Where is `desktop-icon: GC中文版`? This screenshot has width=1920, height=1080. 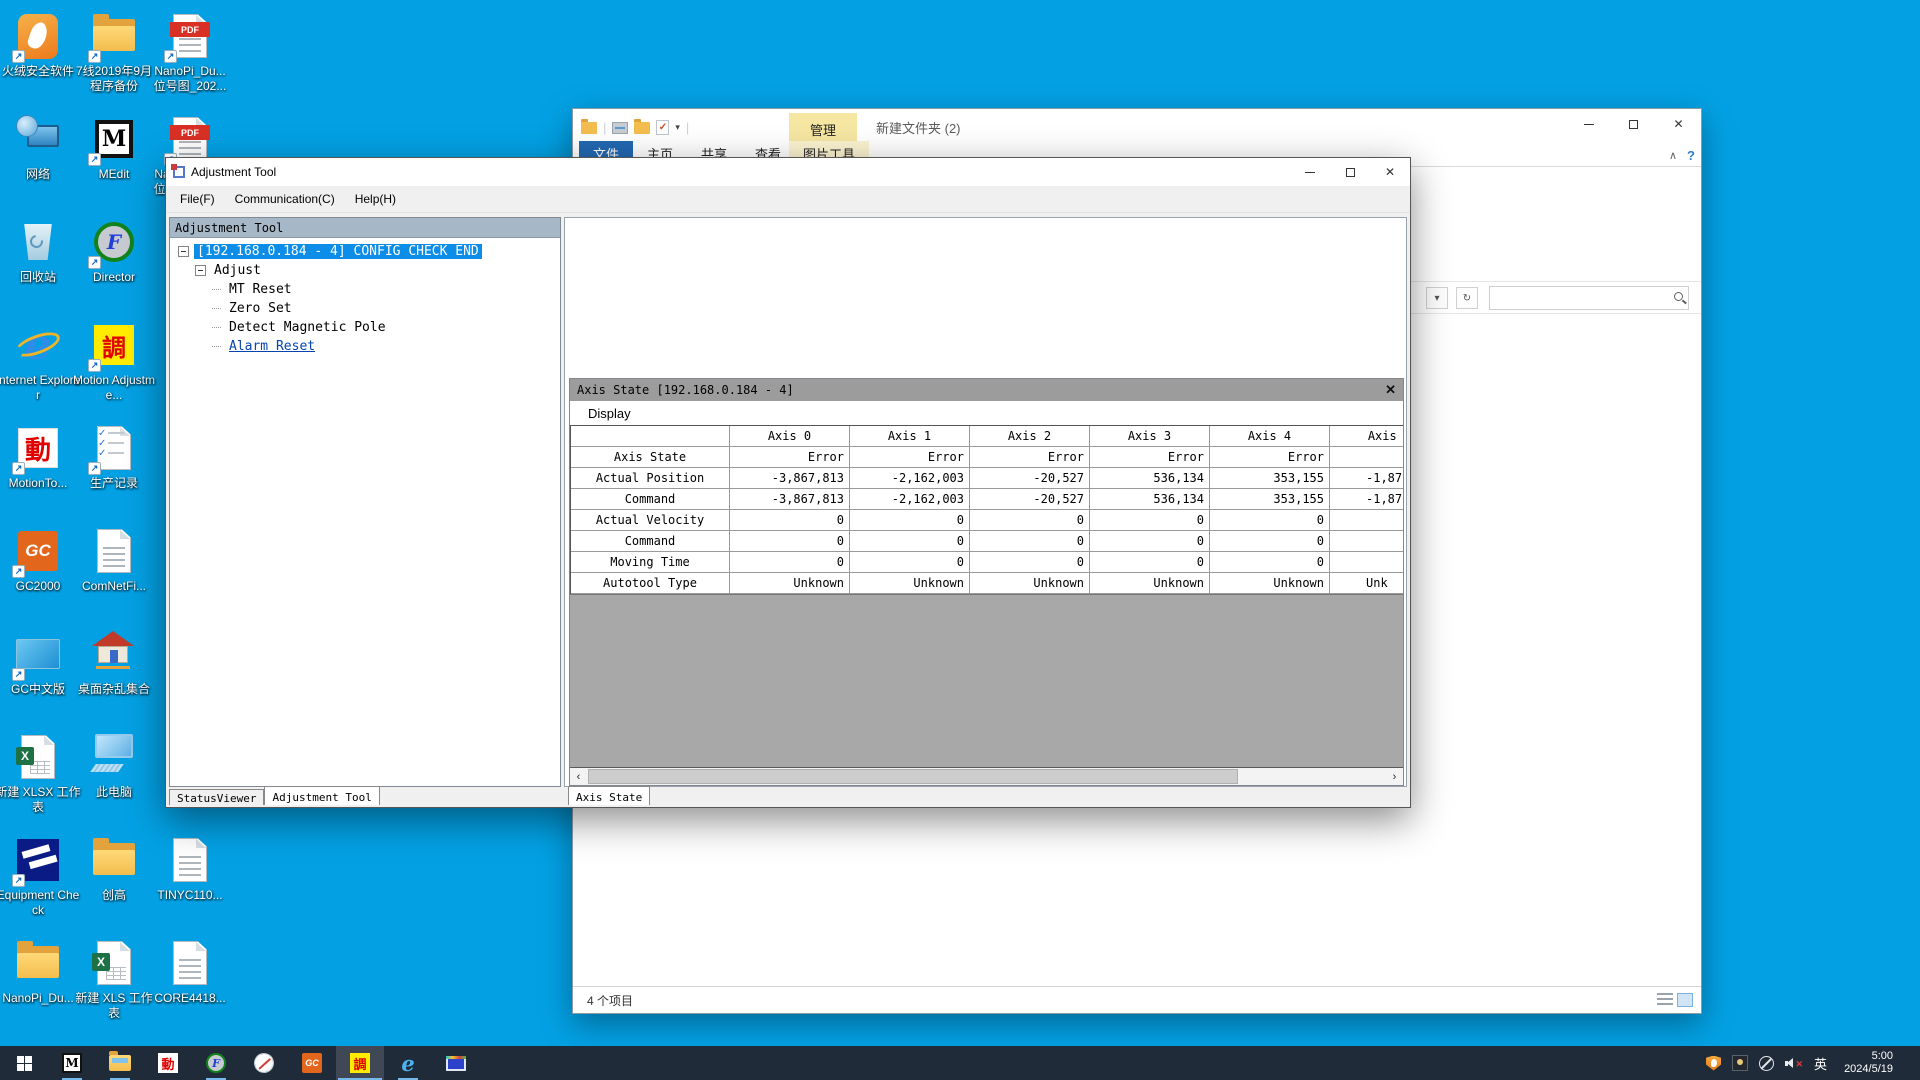 desktop-icon: GC中文版 is located at coordinates (40, 662).